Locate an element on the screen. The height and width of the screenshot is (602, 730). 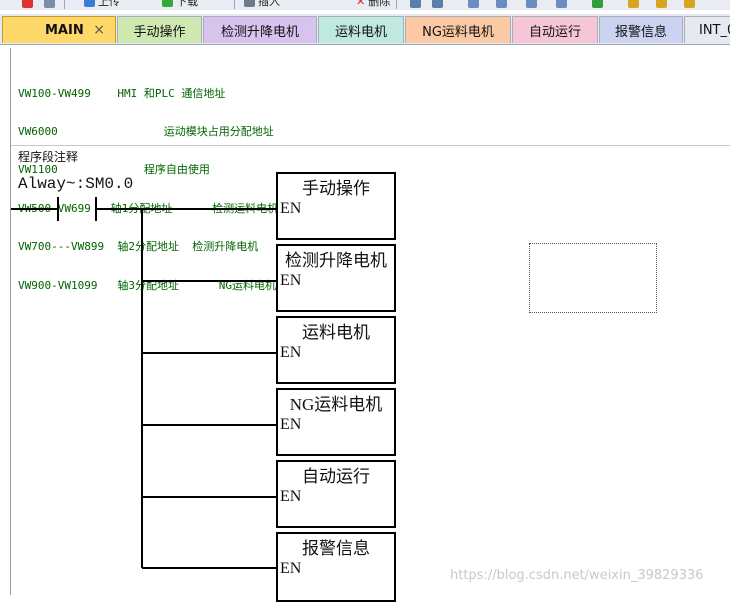
block-title: 自动运行 is located at coordinates (336, 476).